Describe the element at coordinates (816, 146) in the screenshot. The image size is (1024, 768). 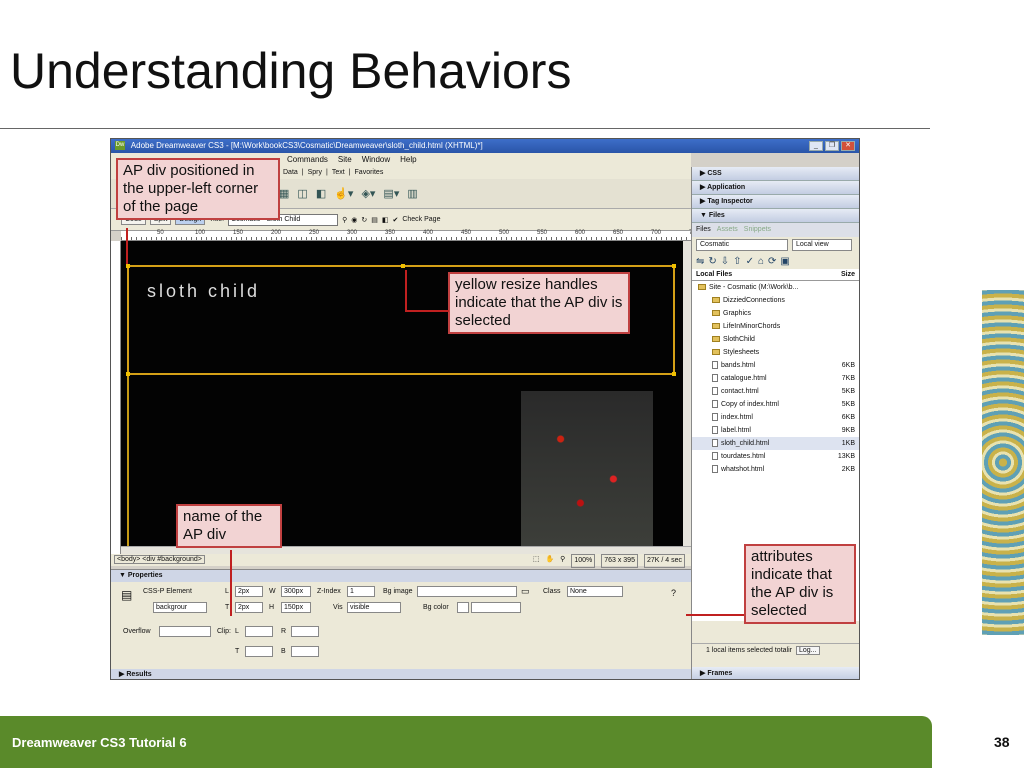
I see `minimize-button: _` at that location.